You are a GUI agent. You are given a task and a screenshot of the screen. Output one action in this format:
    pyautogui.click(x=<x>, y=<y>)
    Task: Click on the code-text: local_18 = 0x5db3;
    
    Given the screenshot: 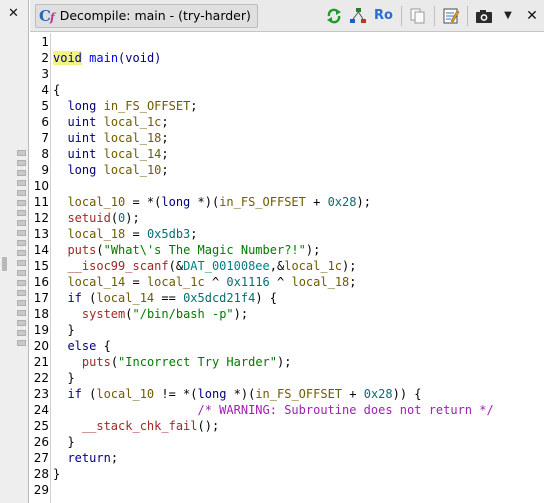 What is the action you would take?
    pyautogui.click(x=125, y=234)
    